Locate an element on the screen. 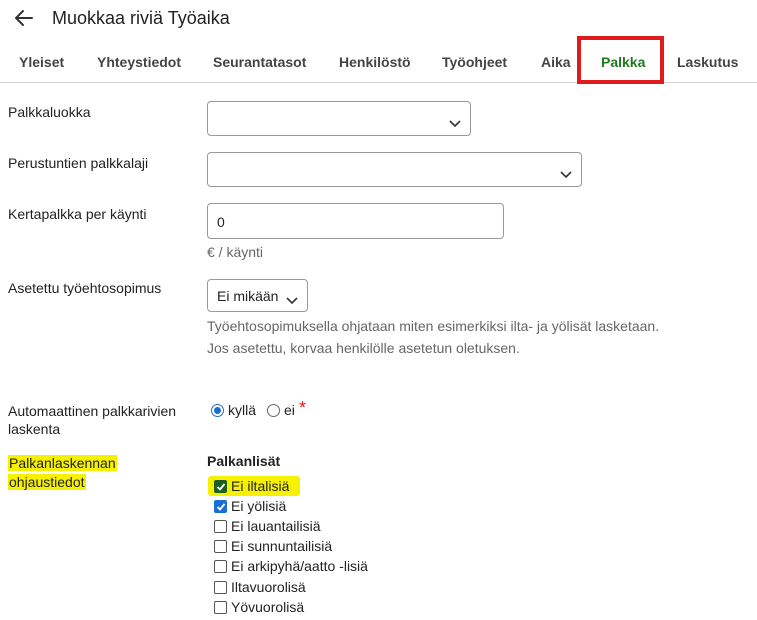  checkbox-ei-sunnuntailisia is located at coordinates (220, 546).